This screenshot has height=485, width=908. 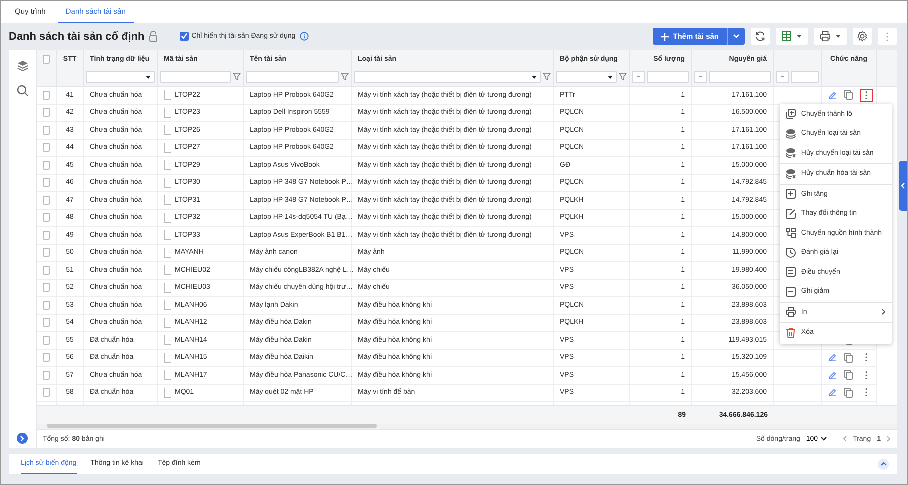 What do you see at coordinates (903, 186) in the screenshot?
I see `side-panel-handle` at bounding box center [903, 186].